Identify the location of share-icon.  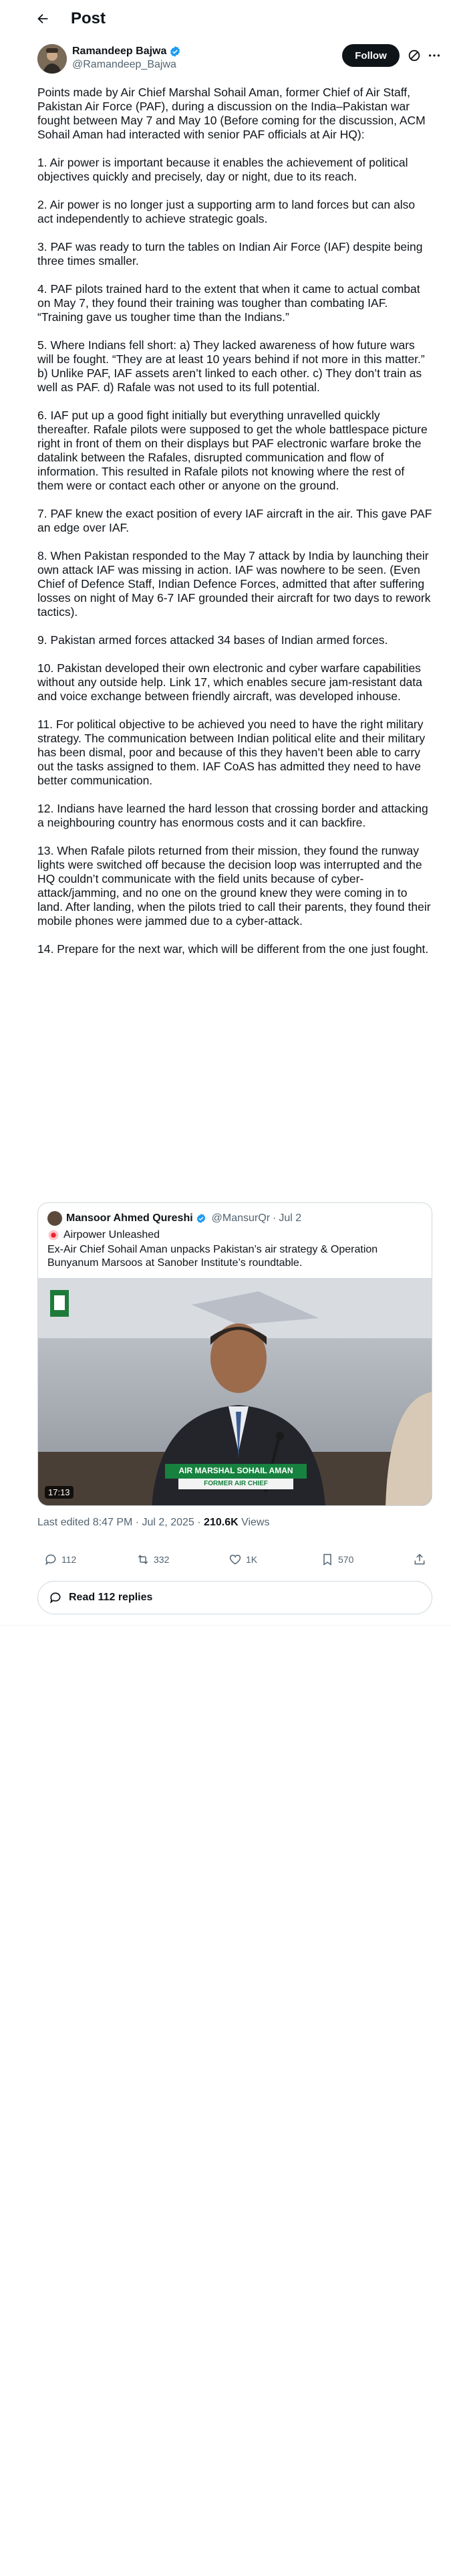
(419, 1559).